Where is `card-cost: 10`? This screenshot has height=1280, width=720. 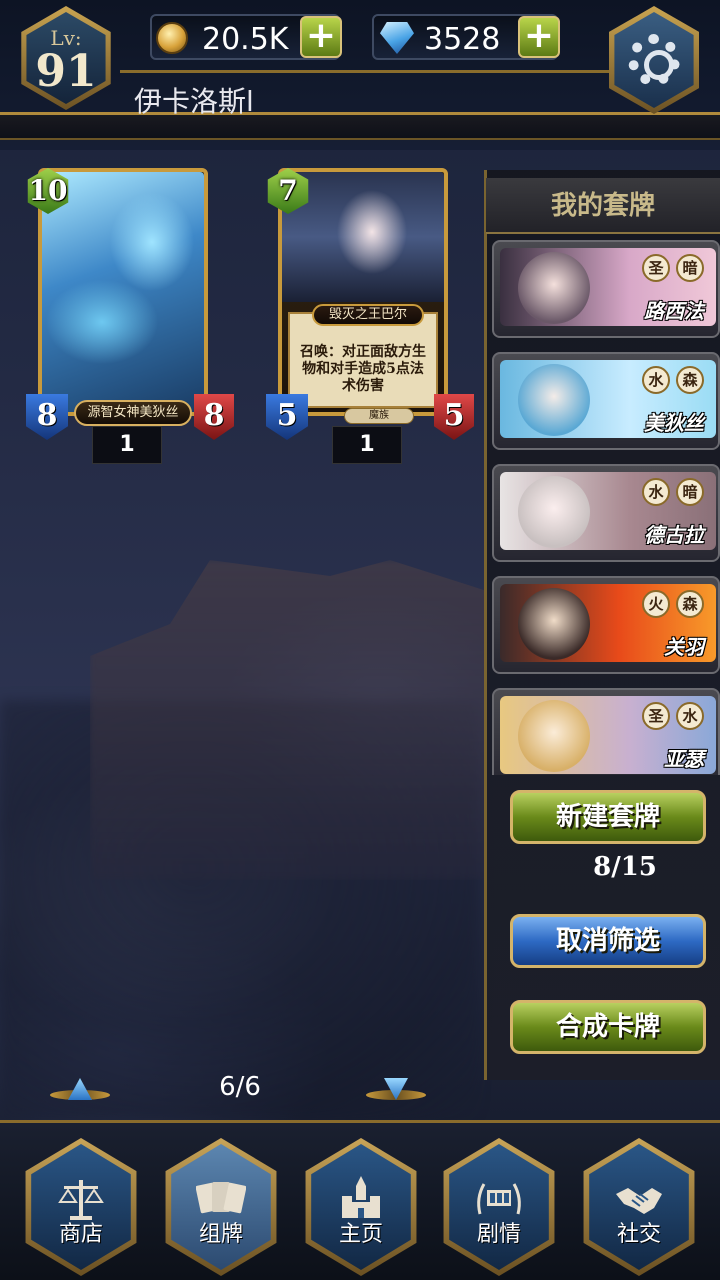
card-cost: 10 is located at coordinates (48, 190).